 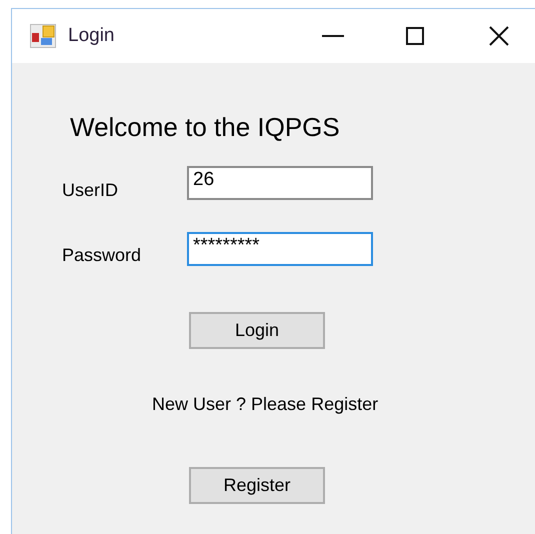 I want to click on maximize-icon, so click(x=415, y=36).